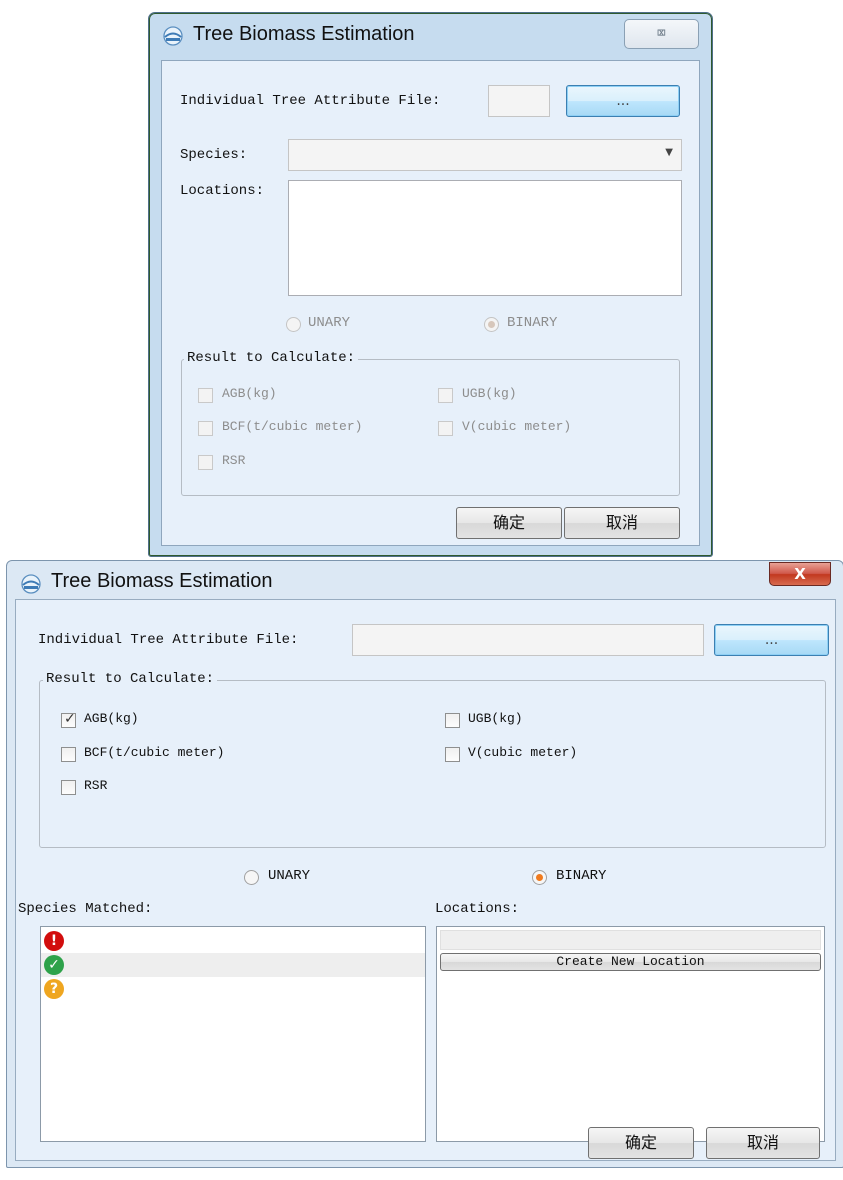  What do you see at coordinates (661, 34) in the screenshot?
I see `close-button: ⌧` at bounding box center [661, 34].